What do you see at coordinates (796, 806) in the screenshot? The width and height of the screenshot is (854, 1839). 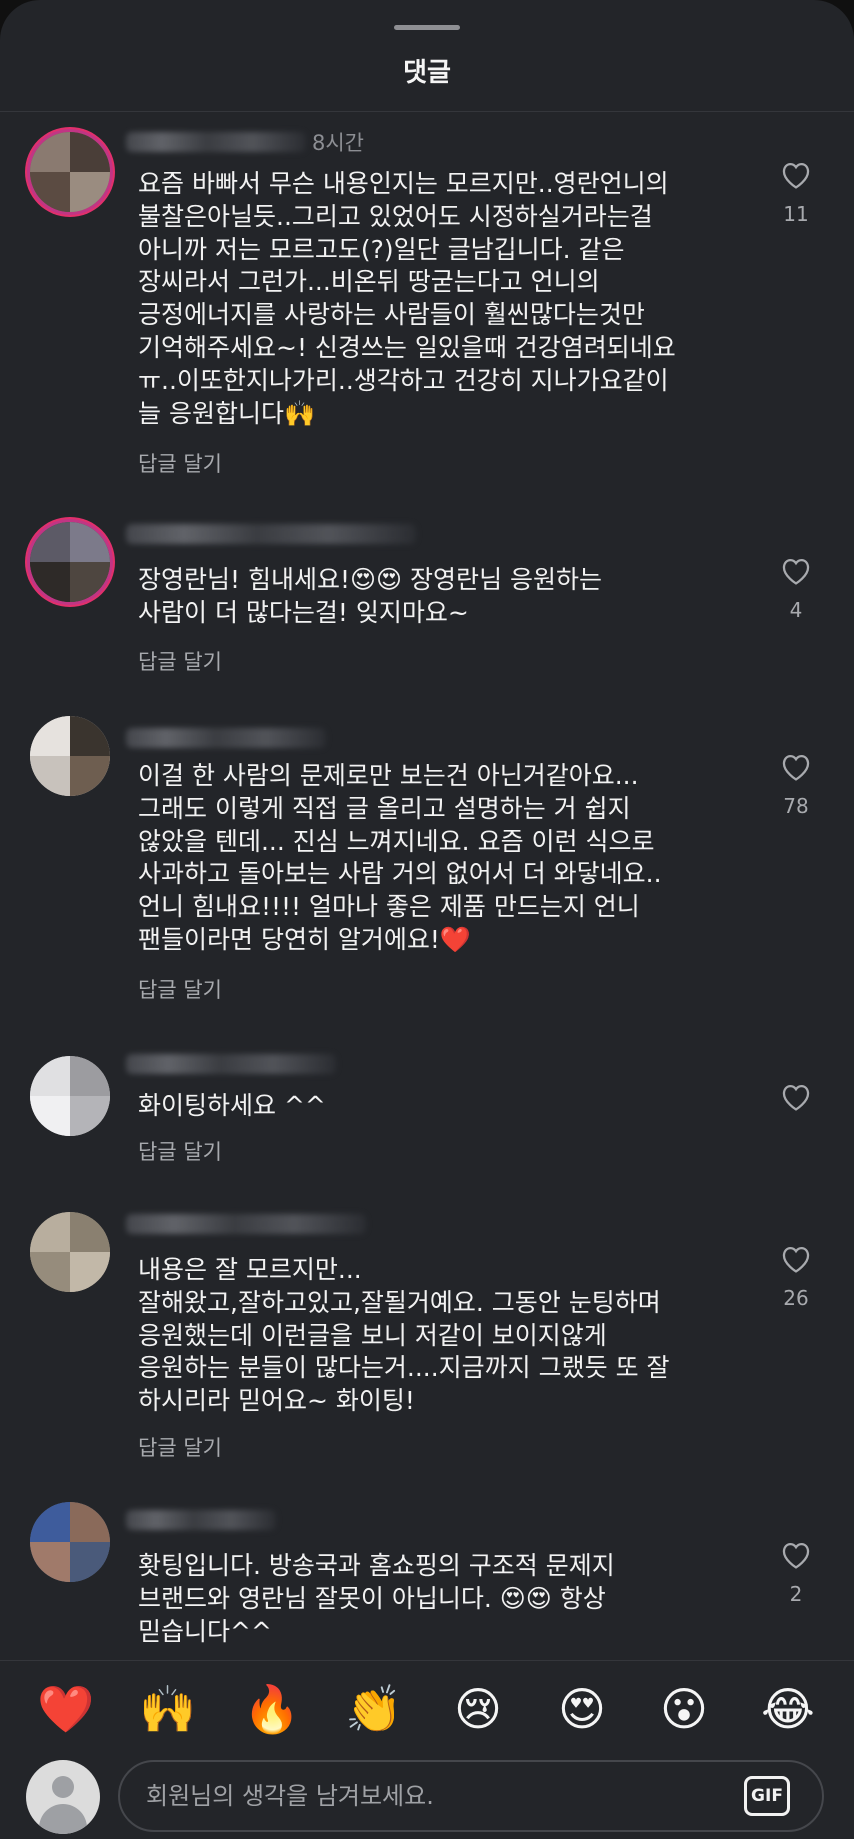 I see `like-count: 78` at bounding box center [796, 806].